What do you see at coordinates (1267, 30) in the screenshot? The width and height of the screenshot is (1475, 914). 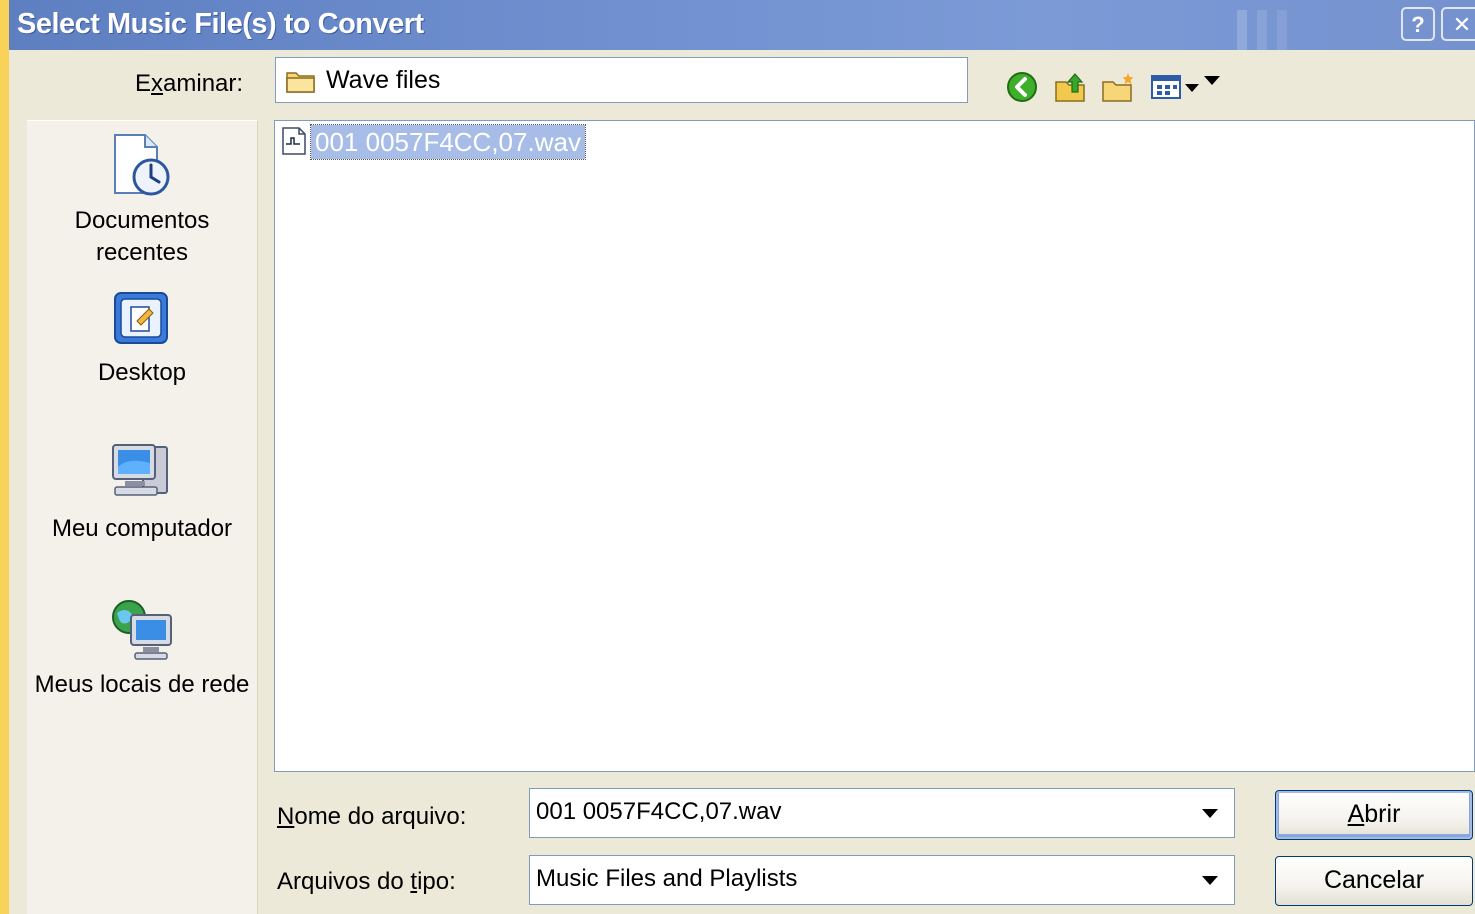 I see `title-decoration` at bounding box center [1267, 30].